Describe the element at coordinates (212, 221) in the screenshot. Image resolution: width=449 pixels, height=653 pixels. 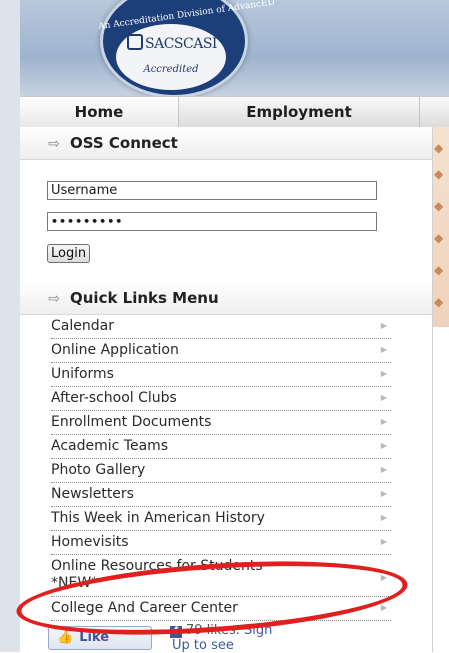
I see `password-input: •••••••••` at that location.